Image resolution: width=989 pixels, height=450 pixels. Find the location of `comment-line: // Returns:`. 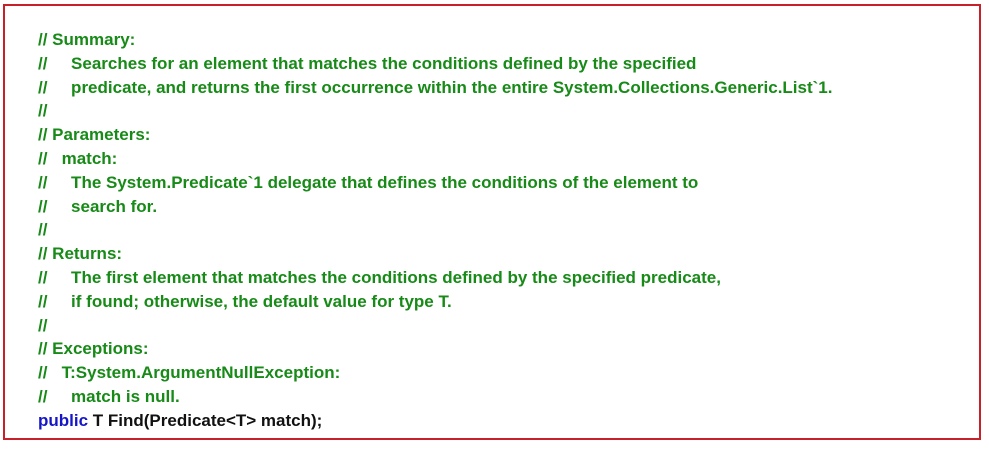

comment-line: // Returns: is located at coordinates (80, 254).